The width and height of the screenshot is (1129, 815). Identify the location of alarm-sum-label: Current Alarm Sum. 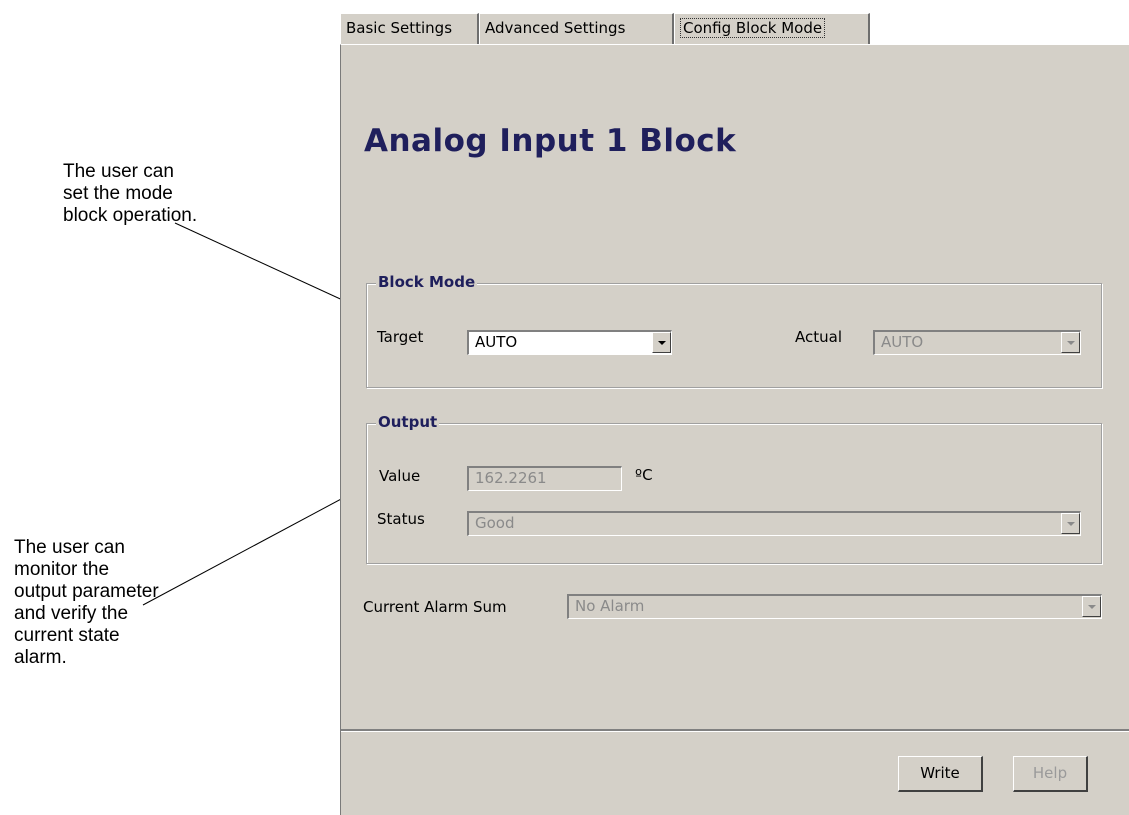
(435, 607).